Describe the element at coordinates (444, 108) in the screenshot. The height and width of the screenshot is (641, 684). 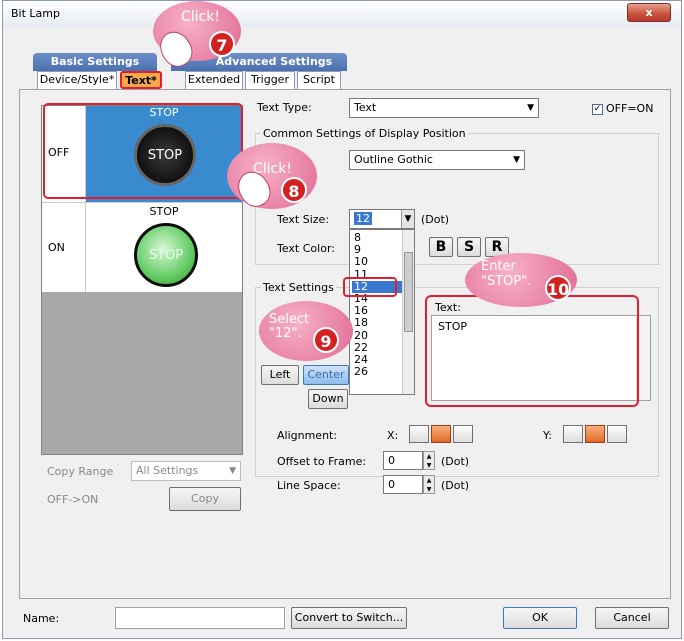
I see `text-type-select: Text ▼` at that location.